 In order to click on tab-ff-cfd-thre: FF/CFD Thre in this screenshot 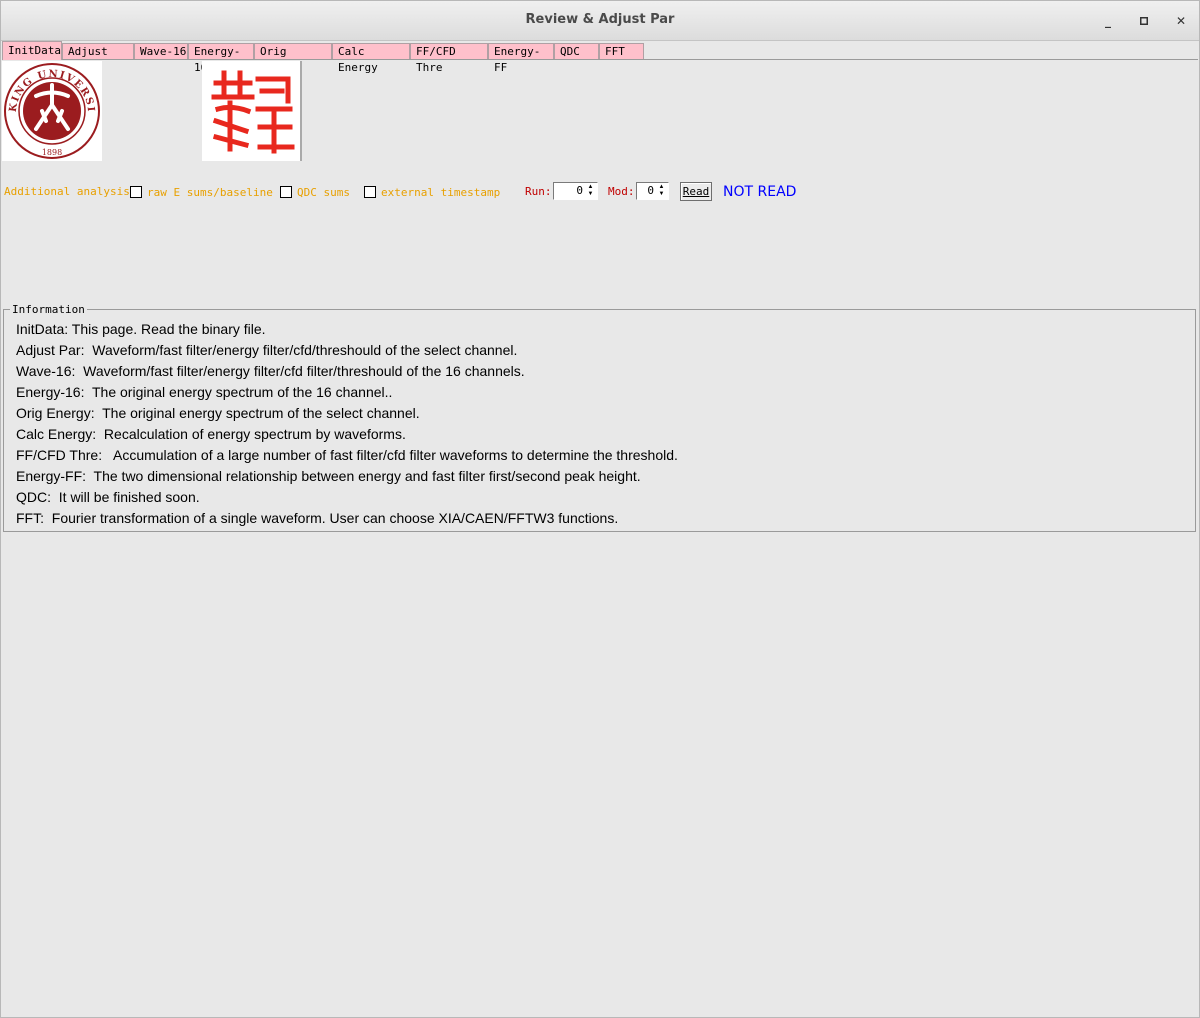, I will do `click(449, 58)`.